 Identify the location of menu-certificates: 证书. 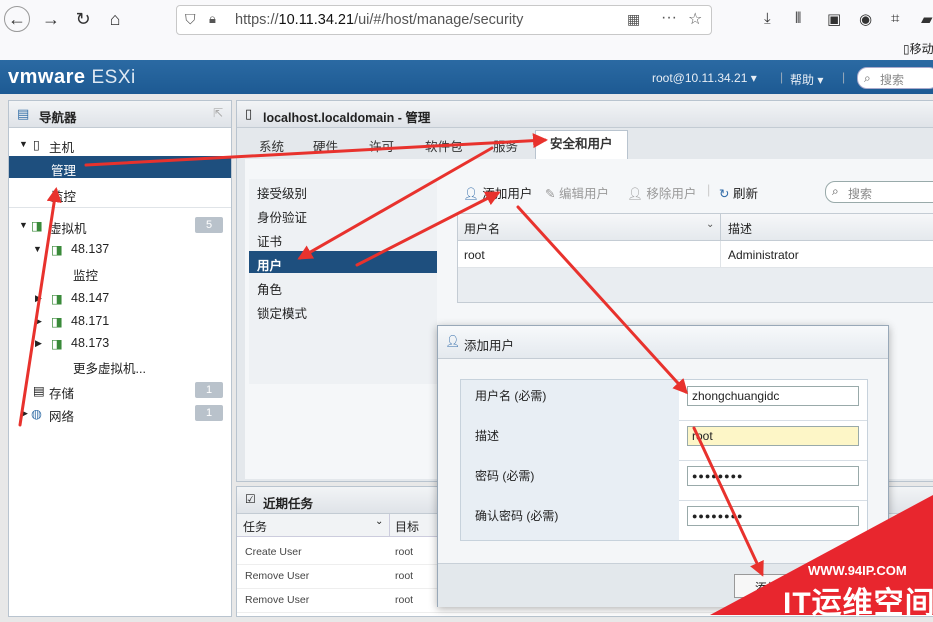
(343, 238).